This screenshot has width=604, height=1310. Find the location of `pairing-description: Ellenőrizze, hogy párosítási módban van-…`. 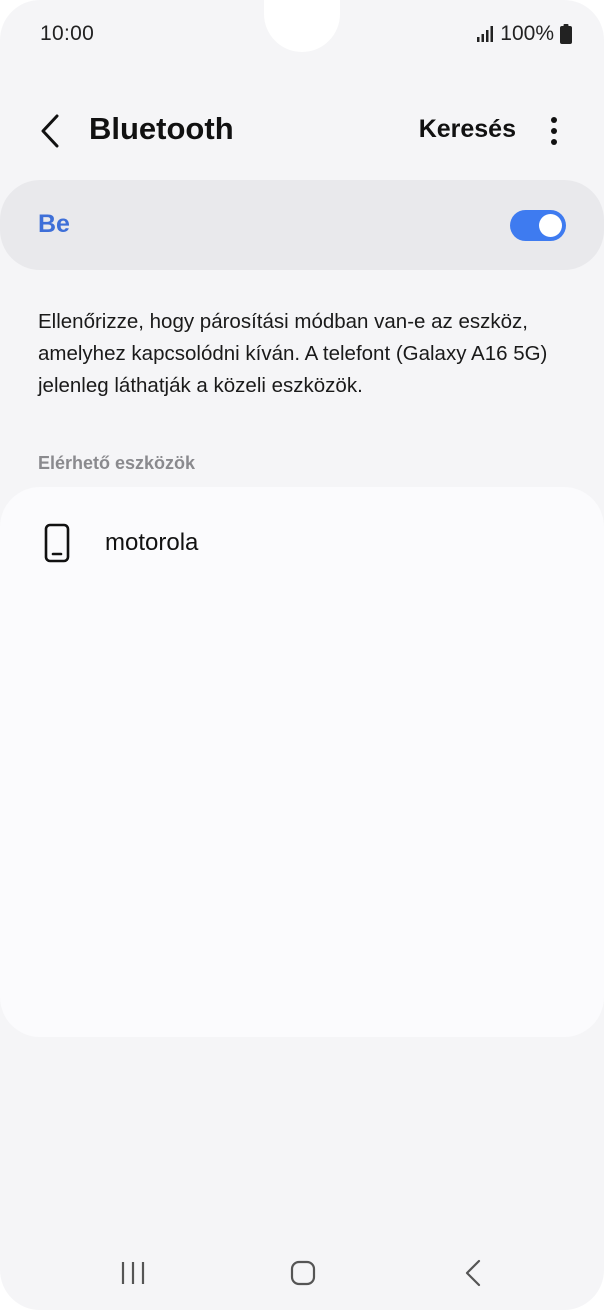

pairing-description: Ellenőrizze, hogy párosítási módban van-… is located at coordinates (293, 353).